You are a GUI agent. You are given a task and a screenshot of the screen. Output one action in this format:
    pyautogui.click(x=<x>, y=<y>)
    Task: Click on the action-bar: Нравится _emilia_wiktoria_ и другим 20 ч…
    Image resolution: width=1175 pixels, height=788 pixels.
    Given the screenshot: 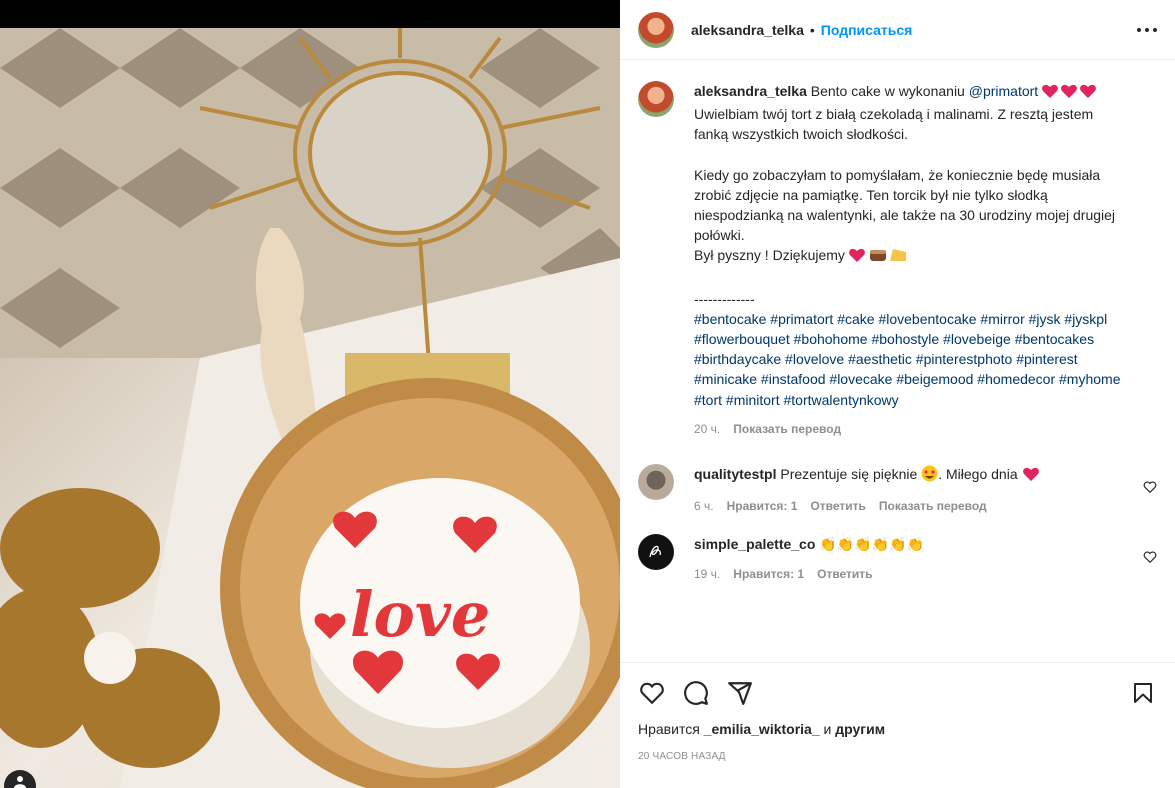 What is the action you would take?
    pyautogui.click(x=897, y=725)
    